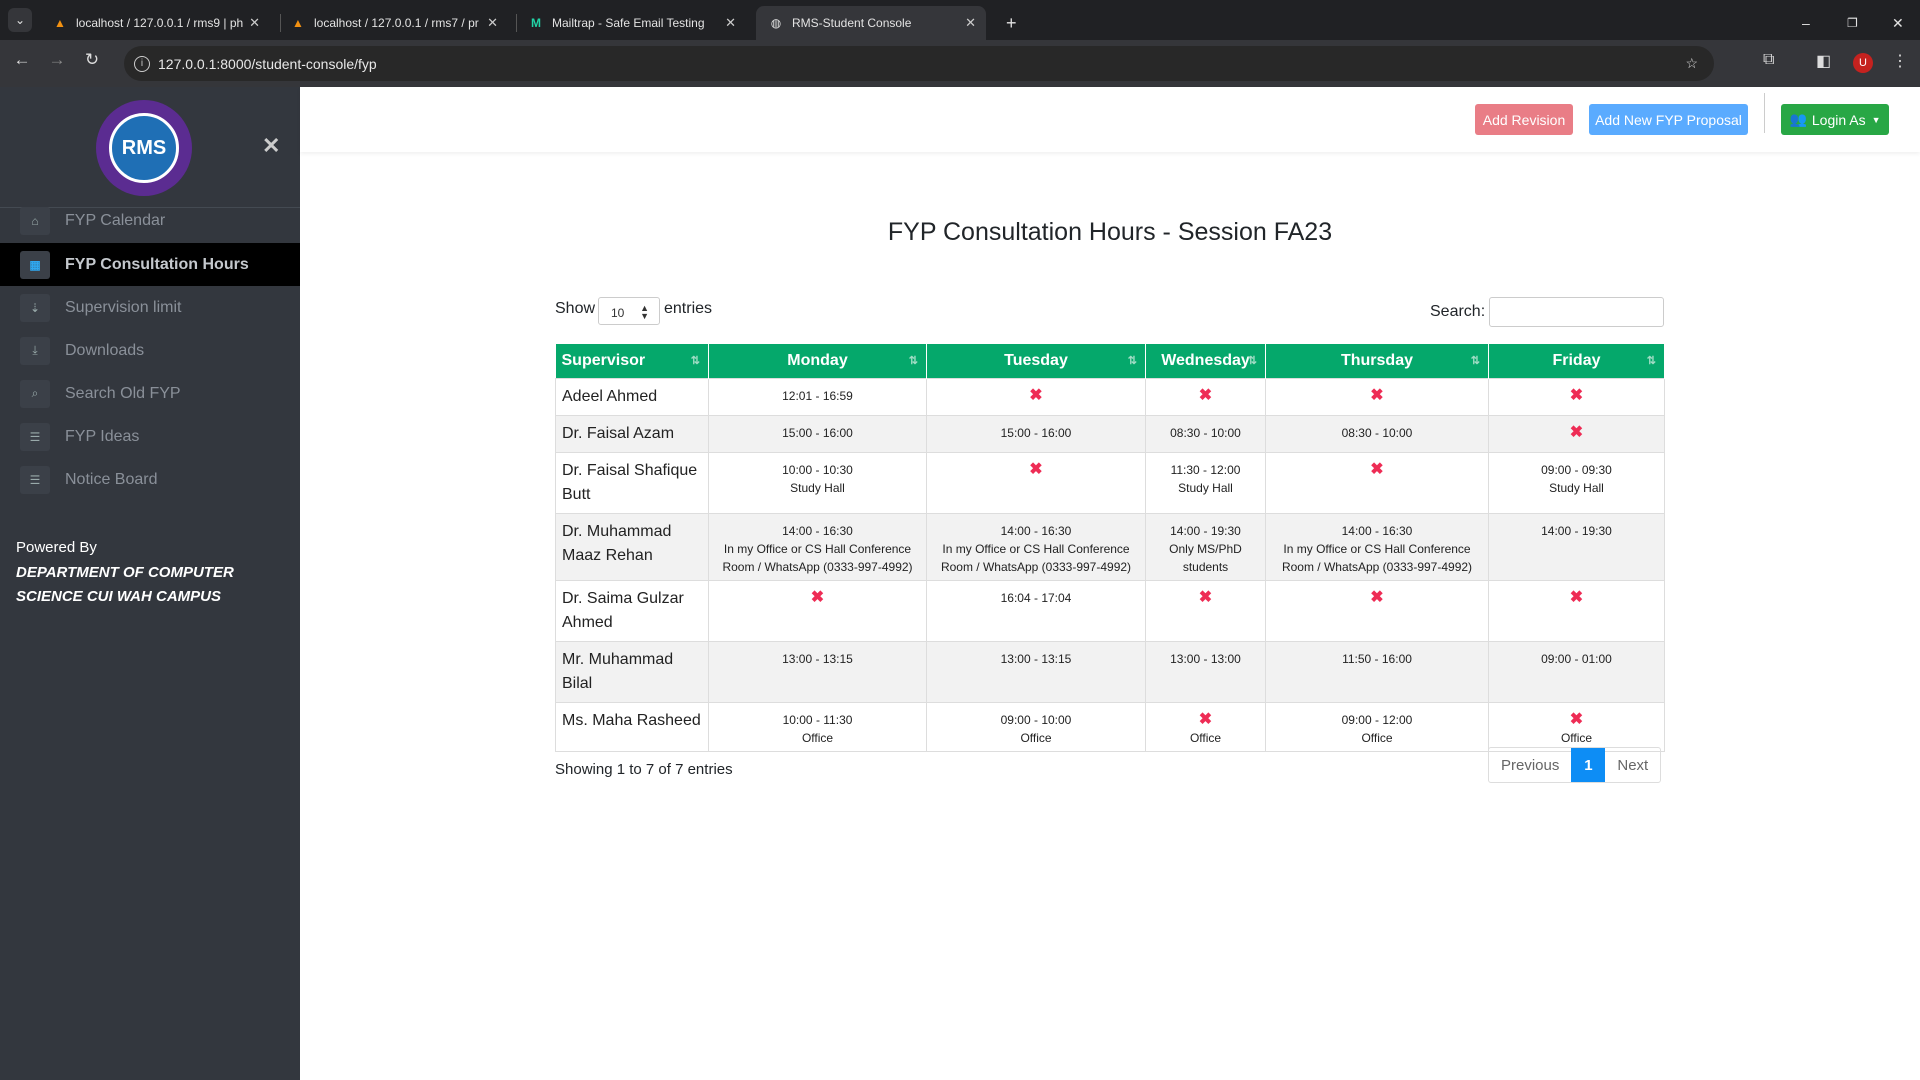 Image resolution: width=1920 pixels, height=1080 pixels. What do you see at coordinates (631, 23) in the screenshot?
I see `browser-tab: M Mailtrap - Safe Email Testing ✕` at bounding box center [631, 23].